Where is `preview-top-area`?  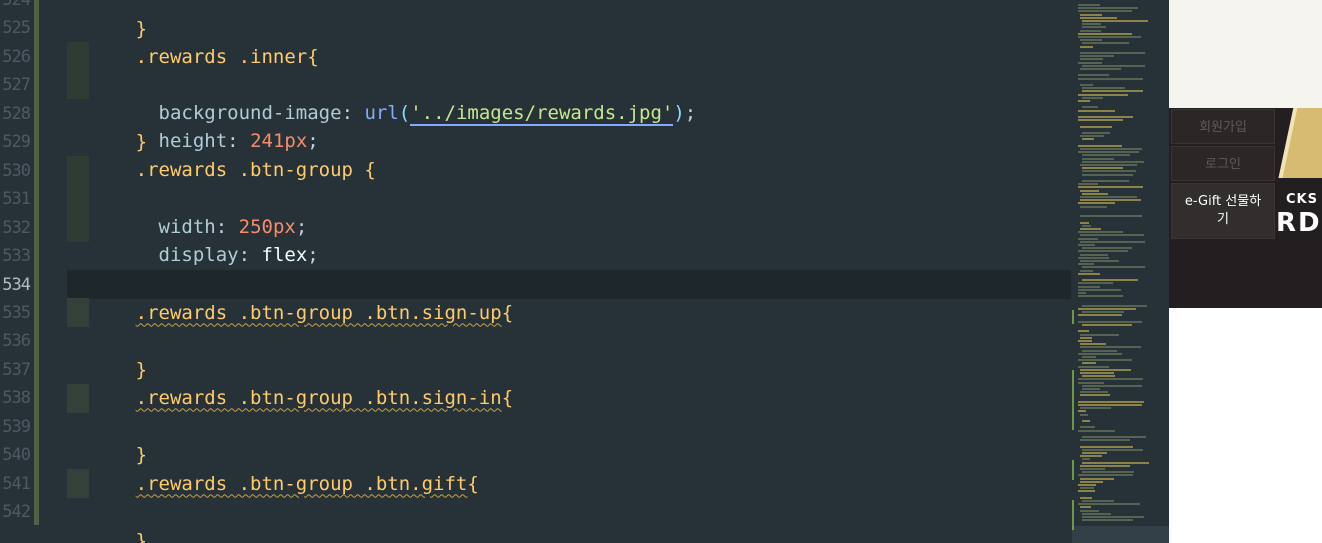 preview-top-area is located at coordinates (1245, 54).